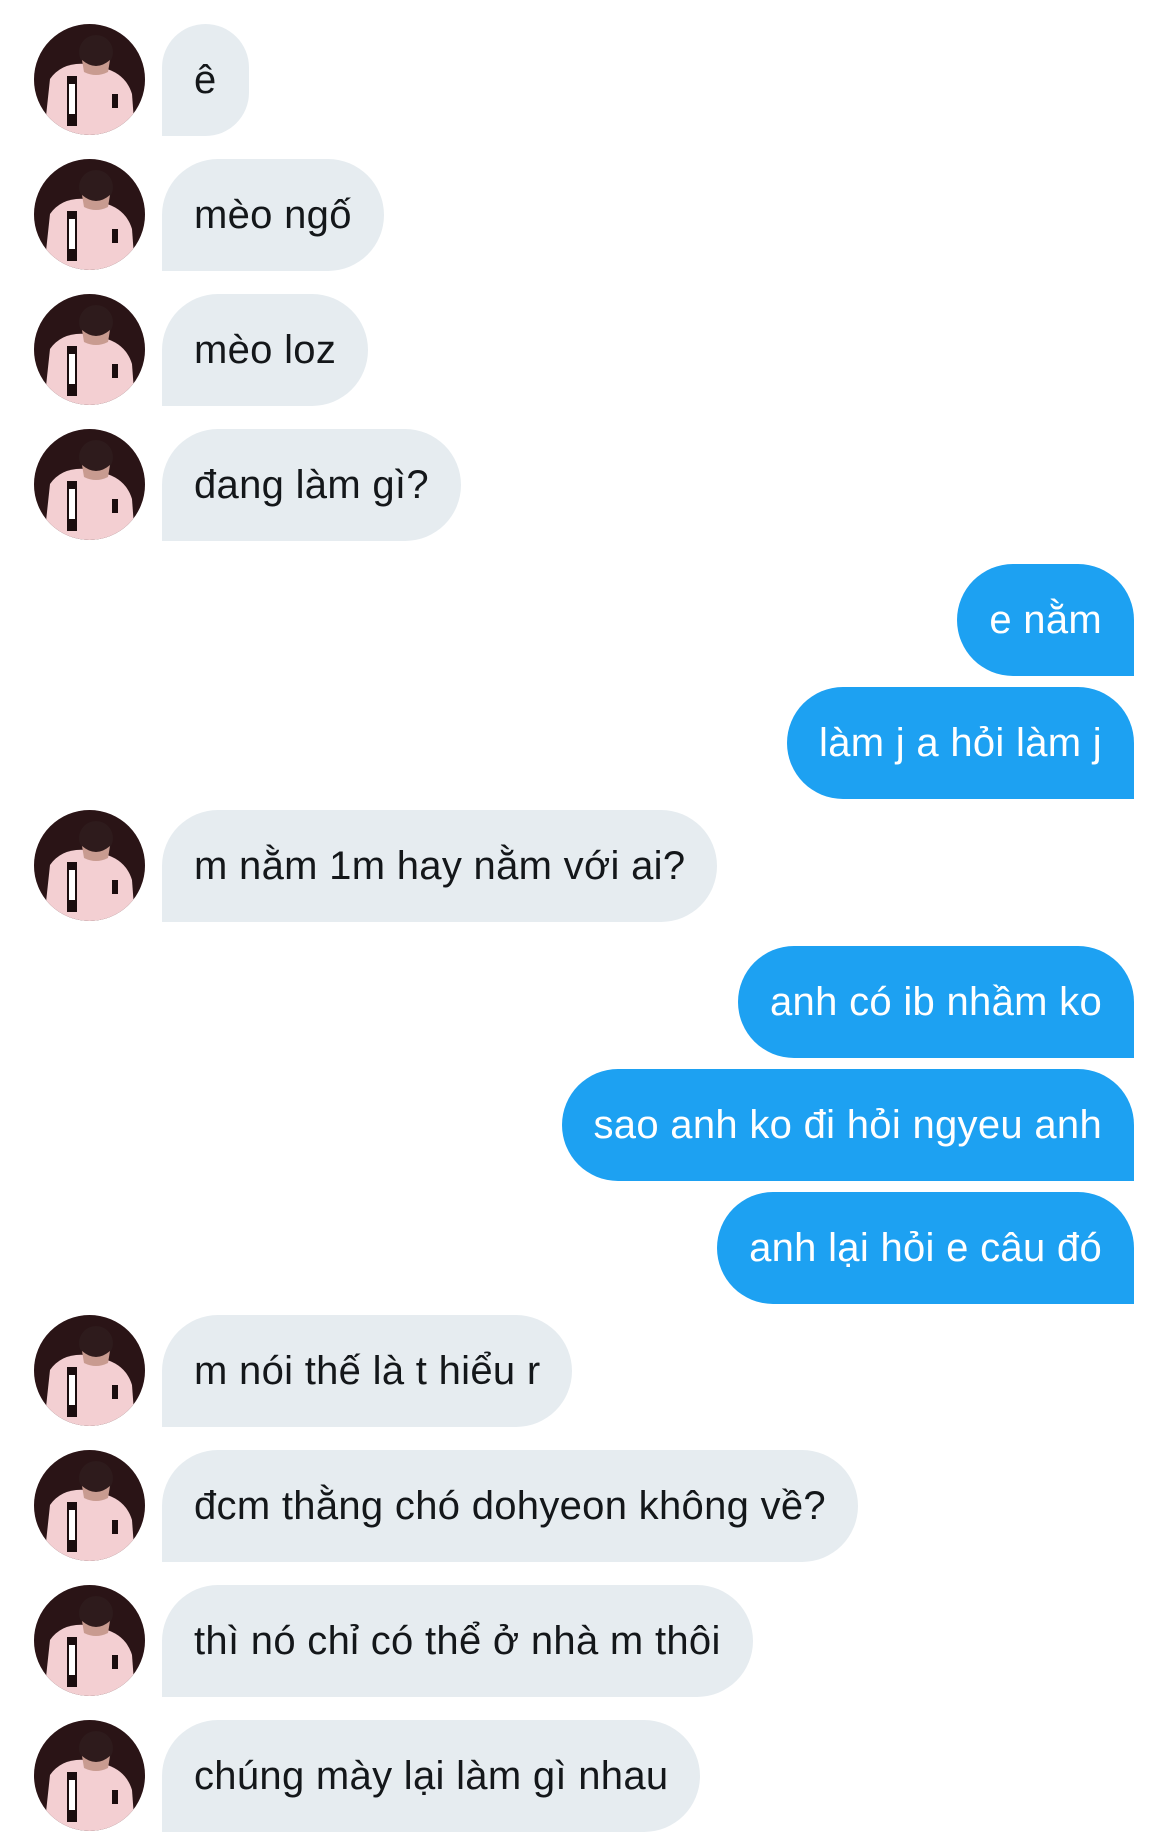 This screenshot has height=1832, width=1170. I want to click on message-bubble: chúng mày lại làm gì nhau, so click(431, 1776).